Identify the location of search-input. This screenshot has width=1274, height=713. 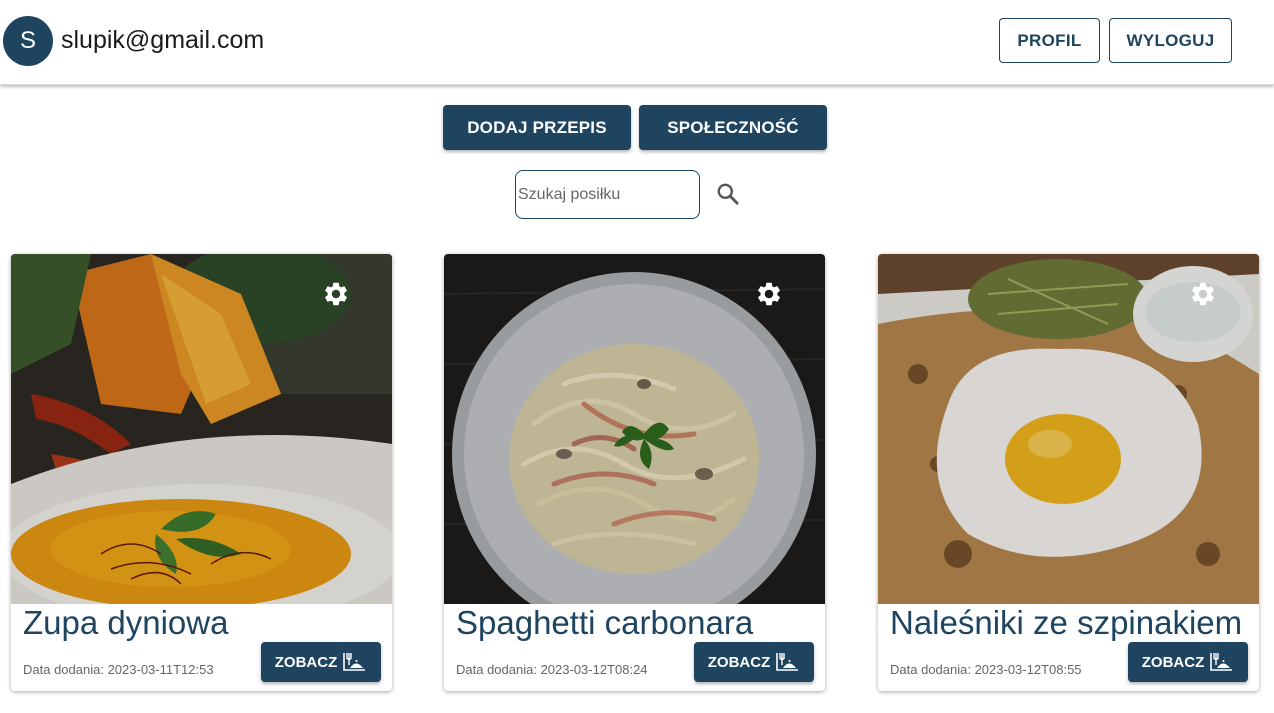
(607, 194).